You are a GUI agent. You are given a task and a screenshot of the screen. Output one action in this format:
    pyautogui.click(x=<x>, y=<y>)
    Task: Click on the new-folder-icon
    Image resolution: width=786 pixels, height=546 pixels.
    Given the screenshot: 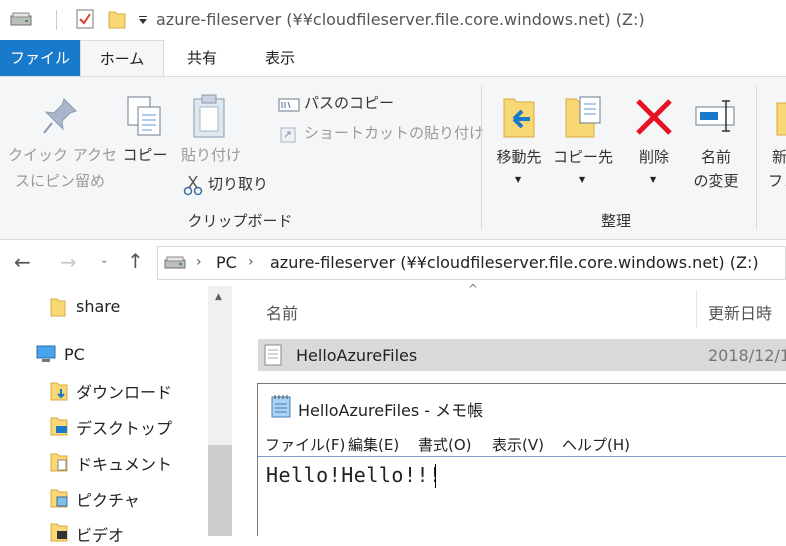 What is the action you would take?
    pyautogui.click(x=781, y=119)
    